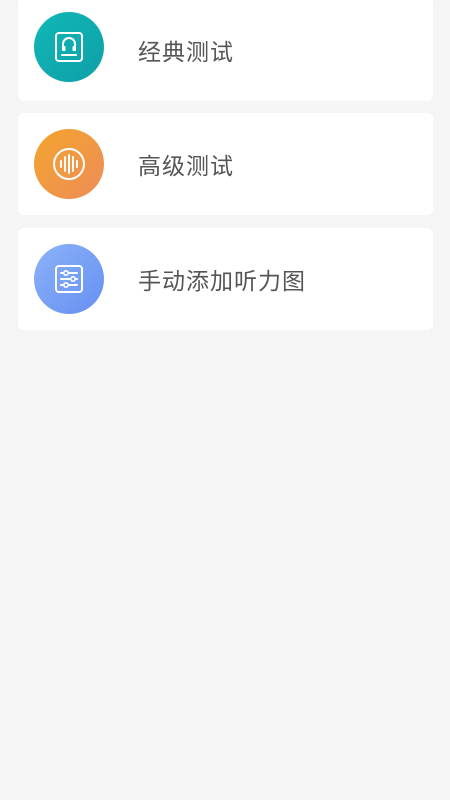  I want to click on manual-audiogram-label: 手动添加听力图, so click(222, 282).